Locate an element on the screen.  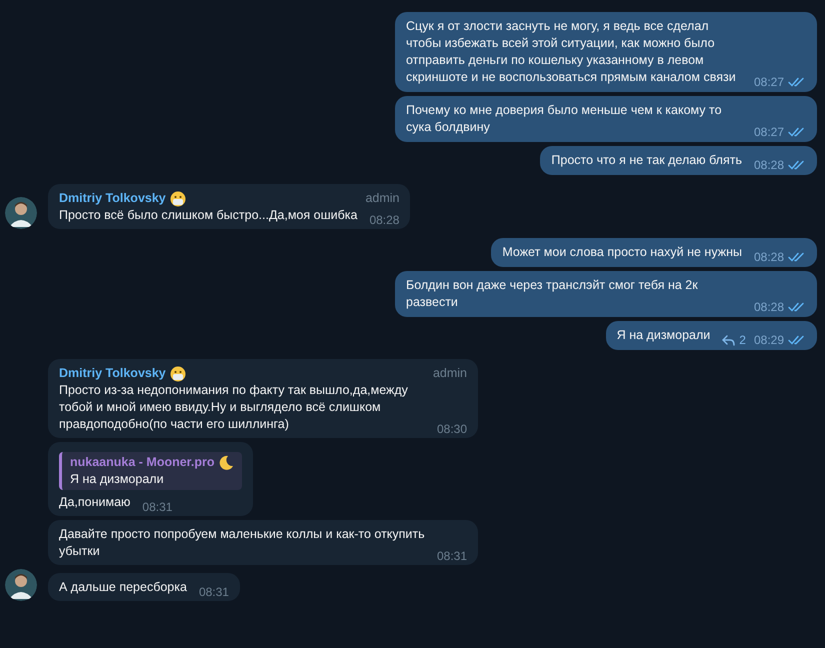
message-time: 08:30 is located at coordinates (451, 429).